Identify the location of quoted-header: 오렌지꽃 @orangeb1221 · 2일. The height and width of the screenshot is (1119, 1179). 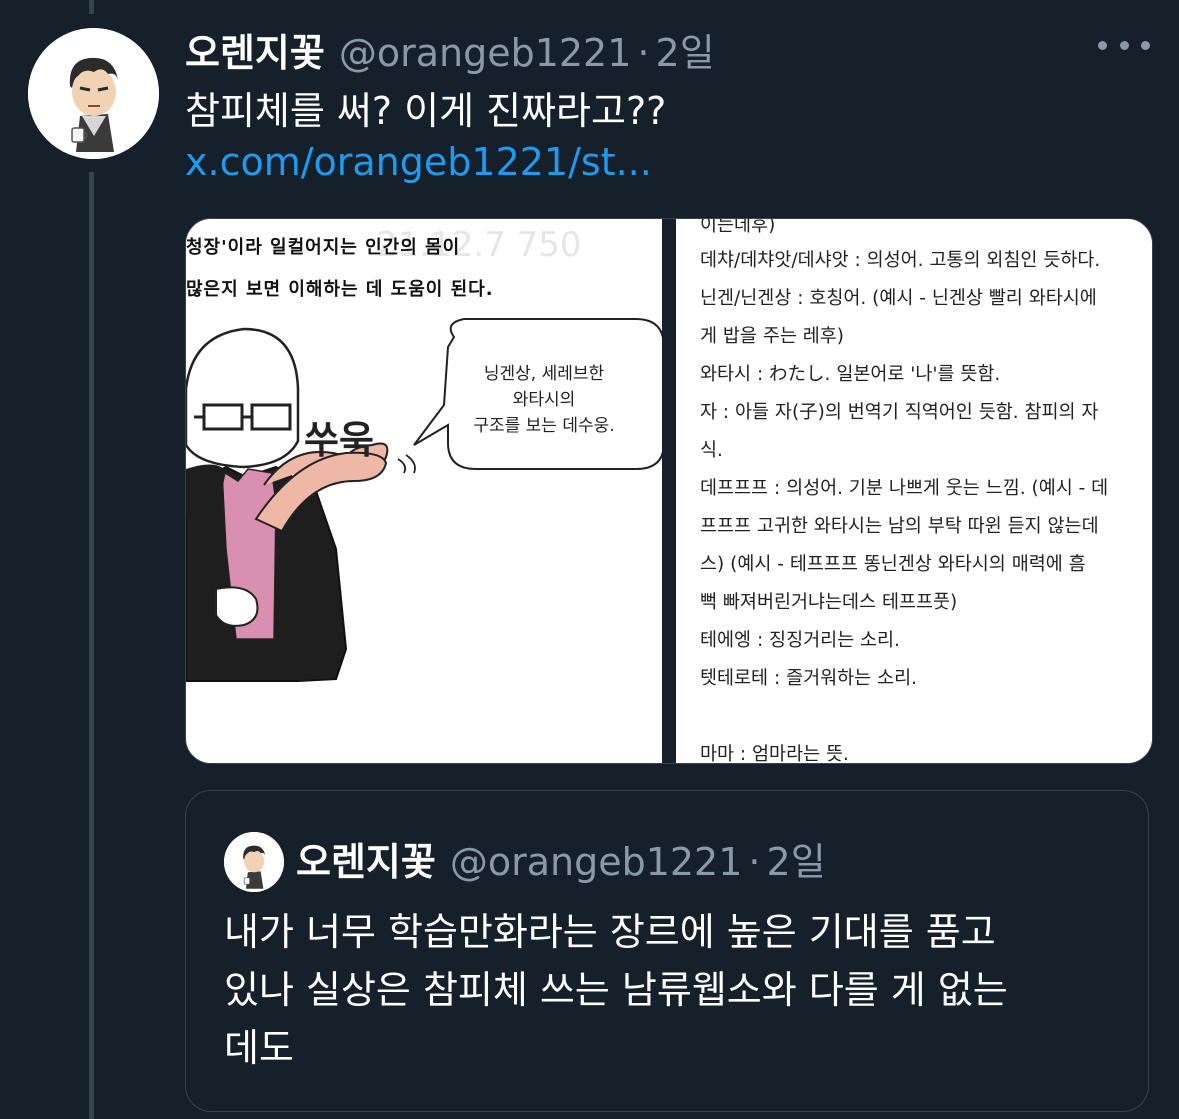
(561, 858).